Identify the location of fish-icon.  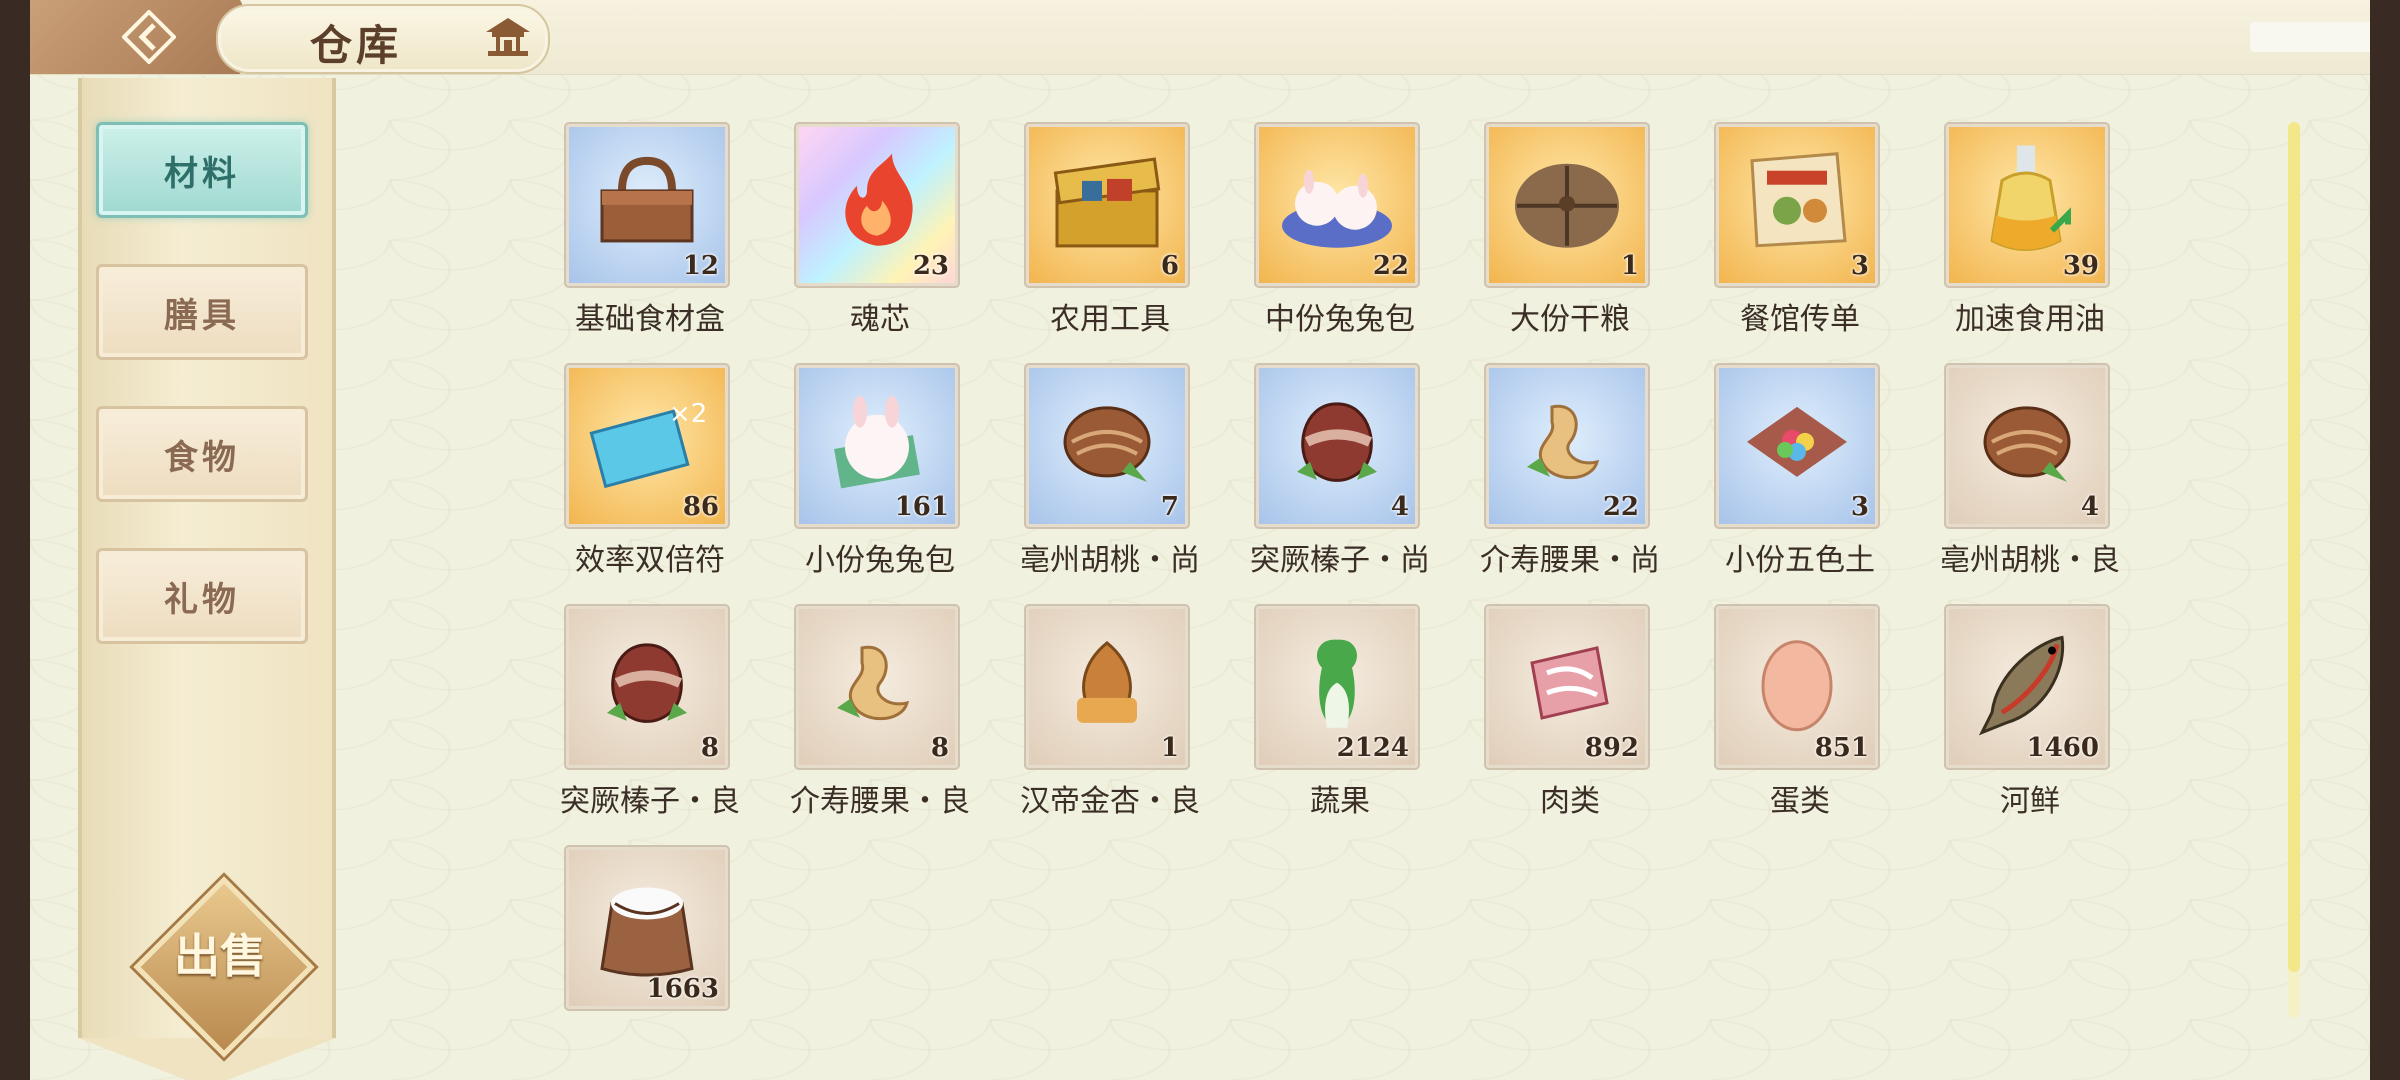
(2027, 685).